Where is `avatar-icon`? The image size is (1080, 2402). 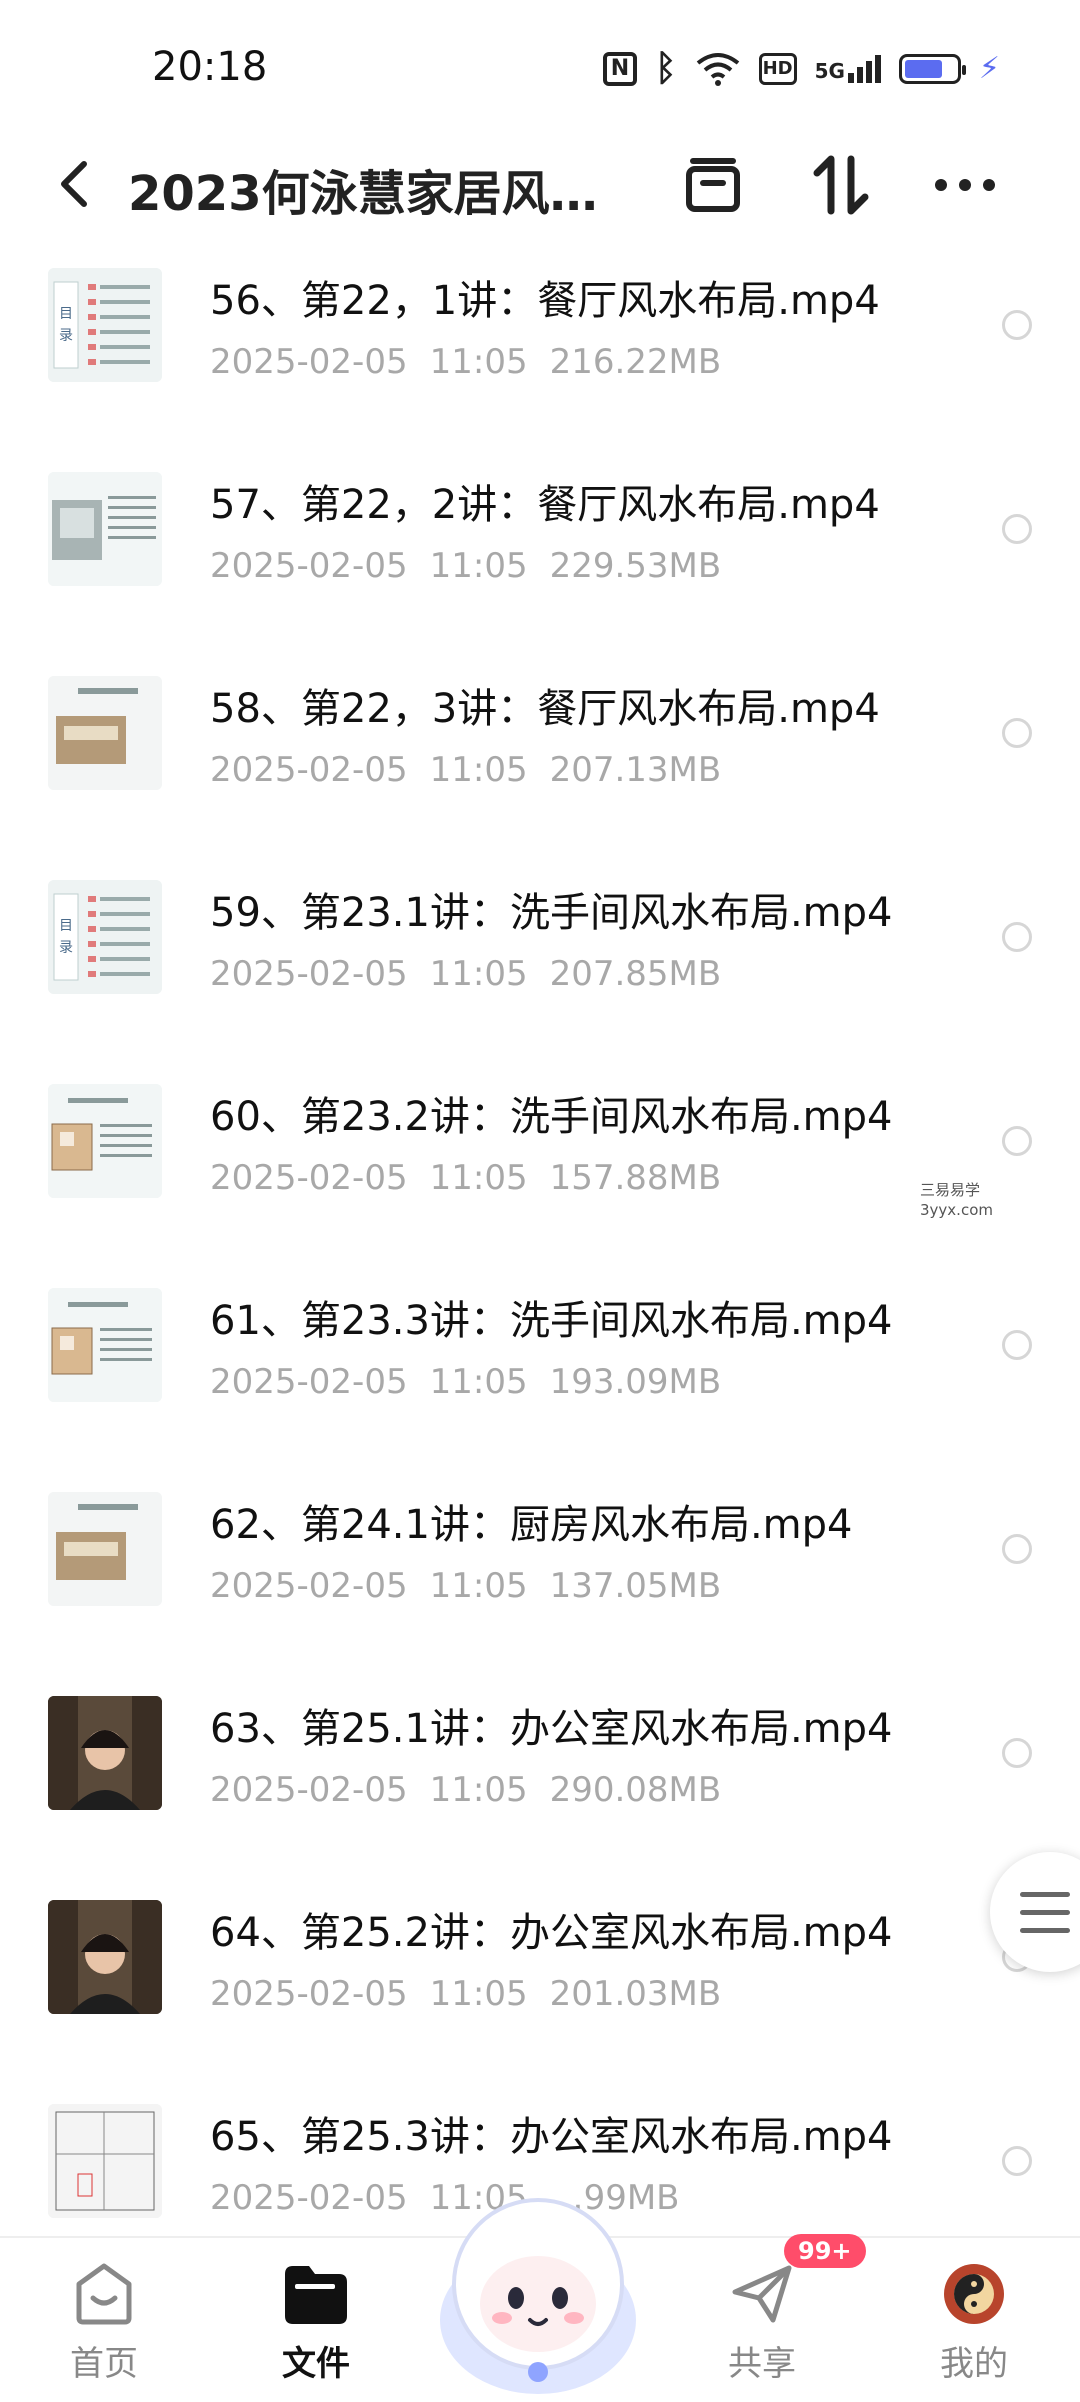 avatar-icon is located at coordinates (974, 2294).